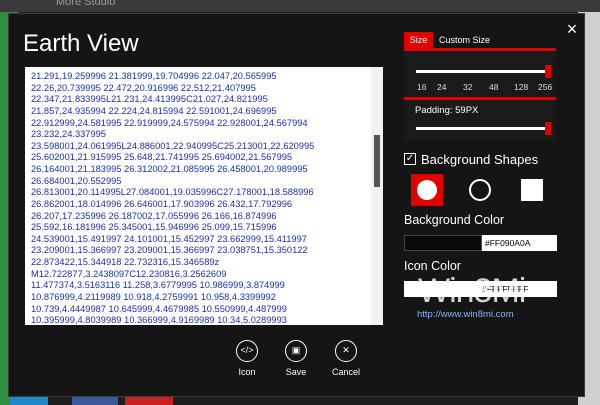  I want to click on shape-outline-circle-button, so click(480, 190).